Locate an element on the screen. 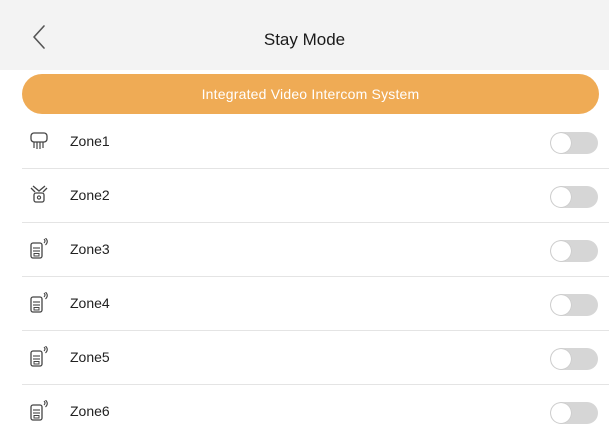  zone-label: Zone3 is located at coordinates (90, 249).